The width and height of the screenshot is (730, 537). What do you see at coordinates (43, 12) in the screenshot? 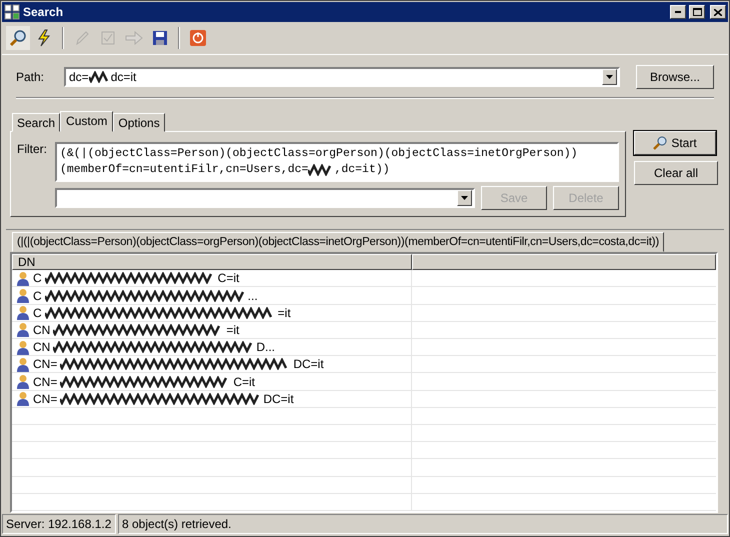
I see `window-title: Search` at bounding box center [43, 12].